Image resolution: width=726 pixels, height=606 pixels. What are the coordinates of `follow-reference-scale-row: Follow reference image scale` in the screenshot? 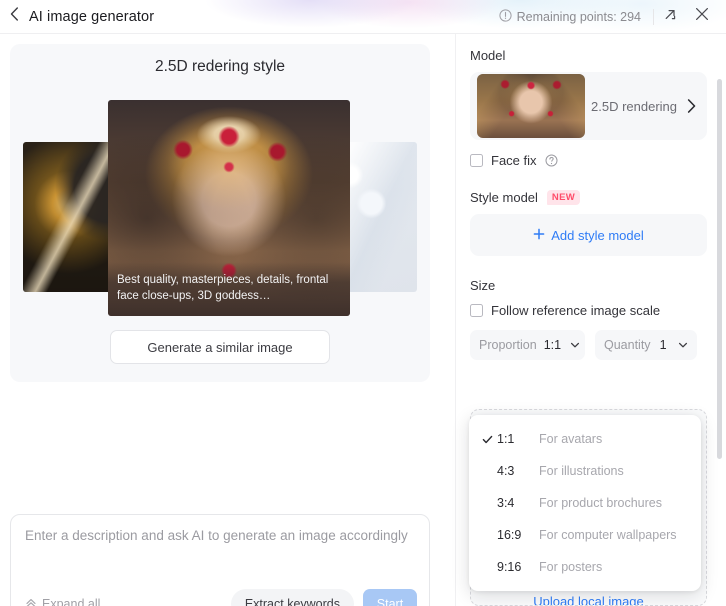 It's located at (583, 310).